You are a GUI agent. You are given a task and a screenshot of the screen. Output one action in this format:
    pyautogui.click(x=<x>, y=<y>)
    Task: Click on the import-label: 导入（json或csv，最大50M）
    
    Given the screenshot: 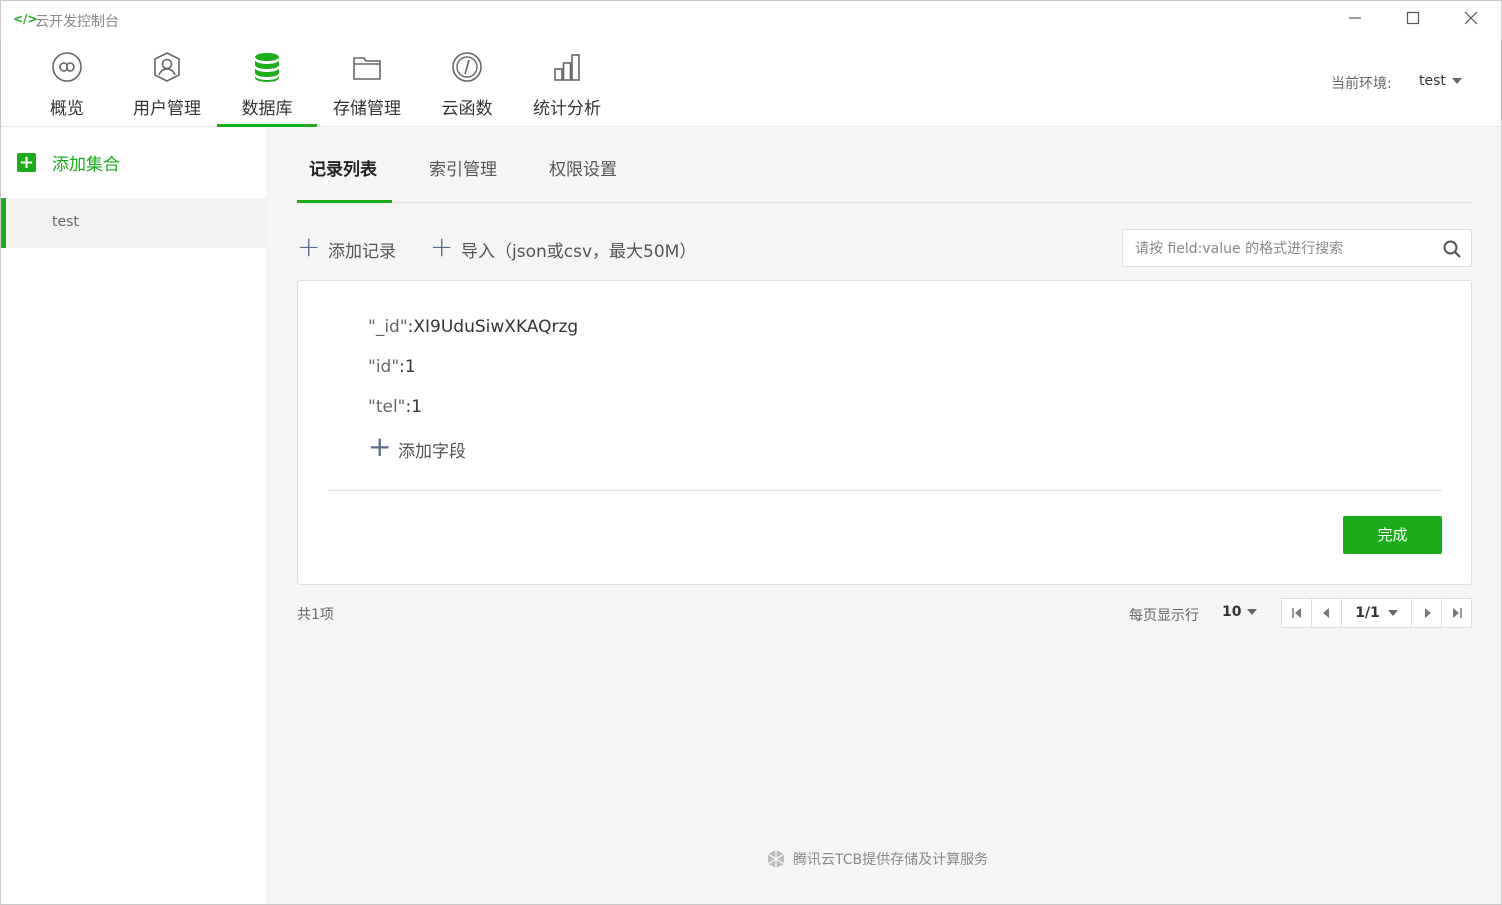 What is the action you would take?
    pyautogui.click(x=579, y=252)
    